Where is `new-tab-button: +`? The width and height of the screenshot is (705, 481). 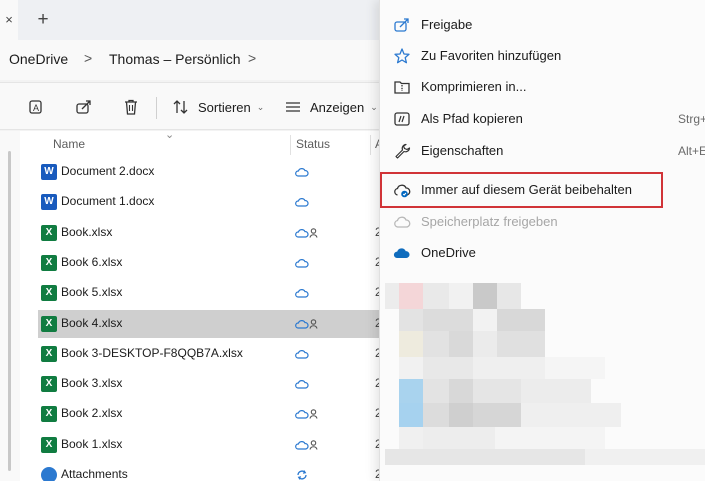 new-tab-button: + is located at coordinates (43, 20).